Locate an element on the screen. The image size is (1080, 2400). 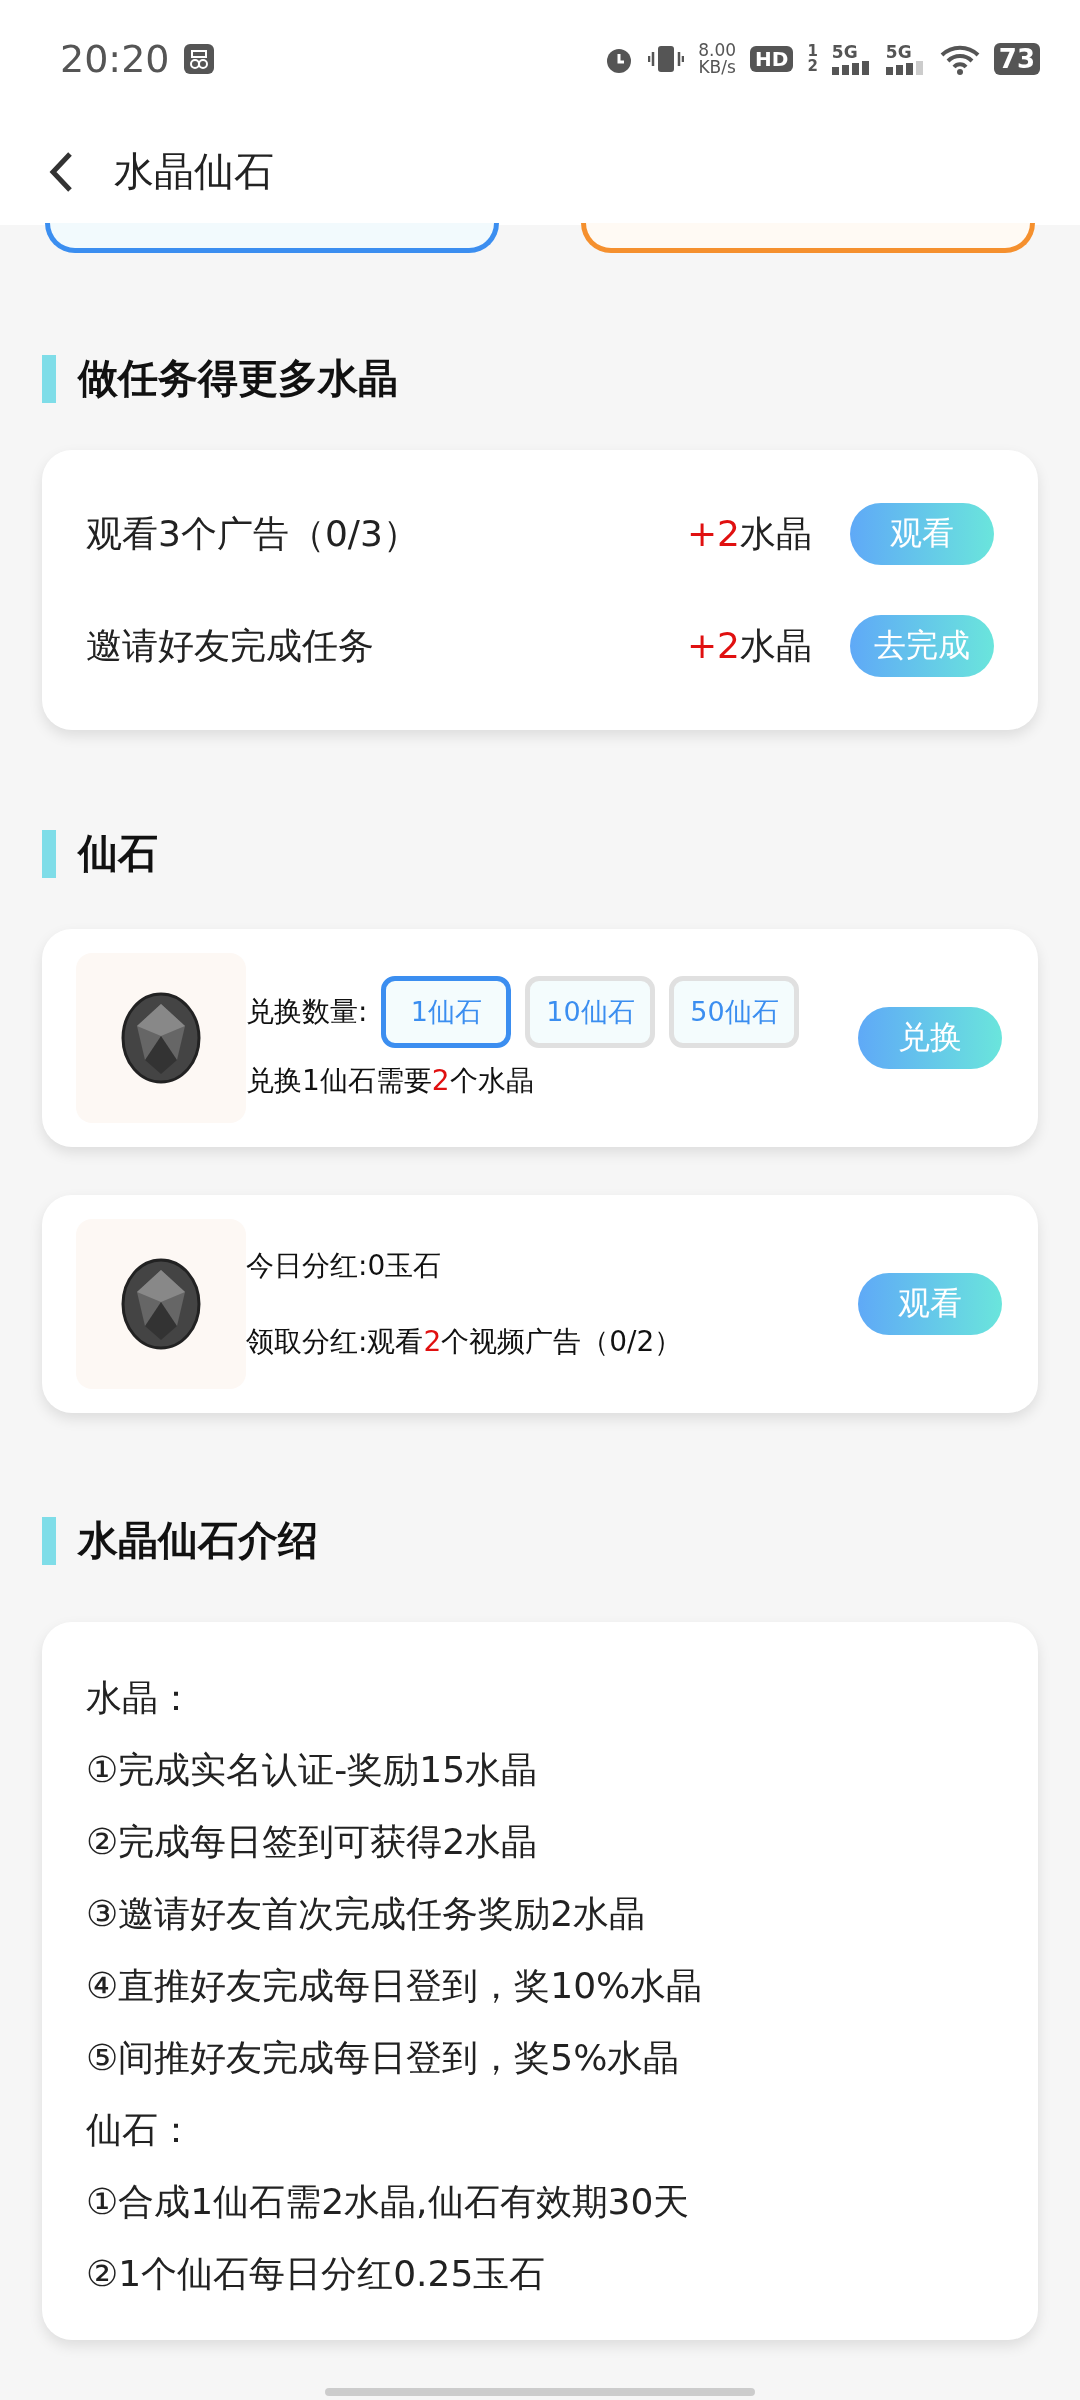
intro-line: ④直推好友完成每日登到，奖10%水晶 is located at coordinates (395, 1986).